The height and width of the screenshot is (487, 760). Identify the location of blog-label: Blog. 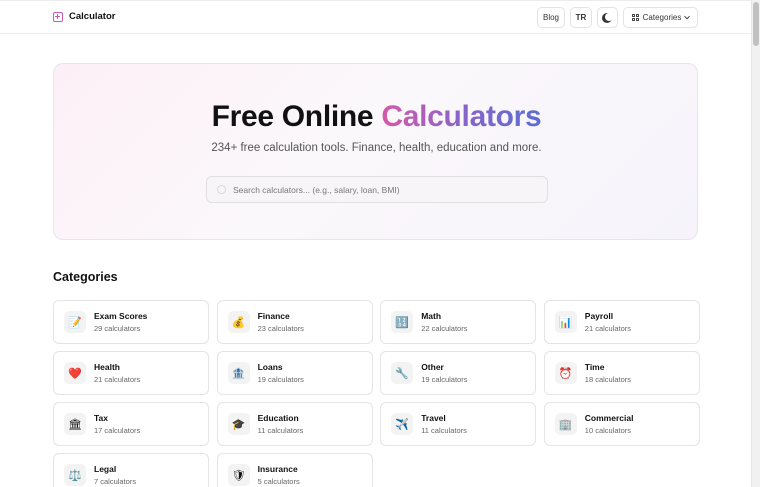
(550, 17).